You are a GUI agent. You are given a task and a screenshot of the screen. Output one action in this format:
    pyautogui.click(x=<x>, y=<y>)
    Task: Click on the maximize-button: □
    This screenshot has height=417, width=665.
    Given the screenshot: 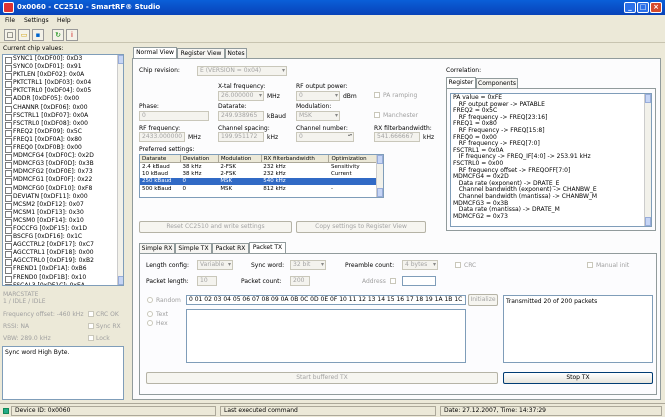 What is the action you would take?
    pyautogui.click(x=643, y=7)
    